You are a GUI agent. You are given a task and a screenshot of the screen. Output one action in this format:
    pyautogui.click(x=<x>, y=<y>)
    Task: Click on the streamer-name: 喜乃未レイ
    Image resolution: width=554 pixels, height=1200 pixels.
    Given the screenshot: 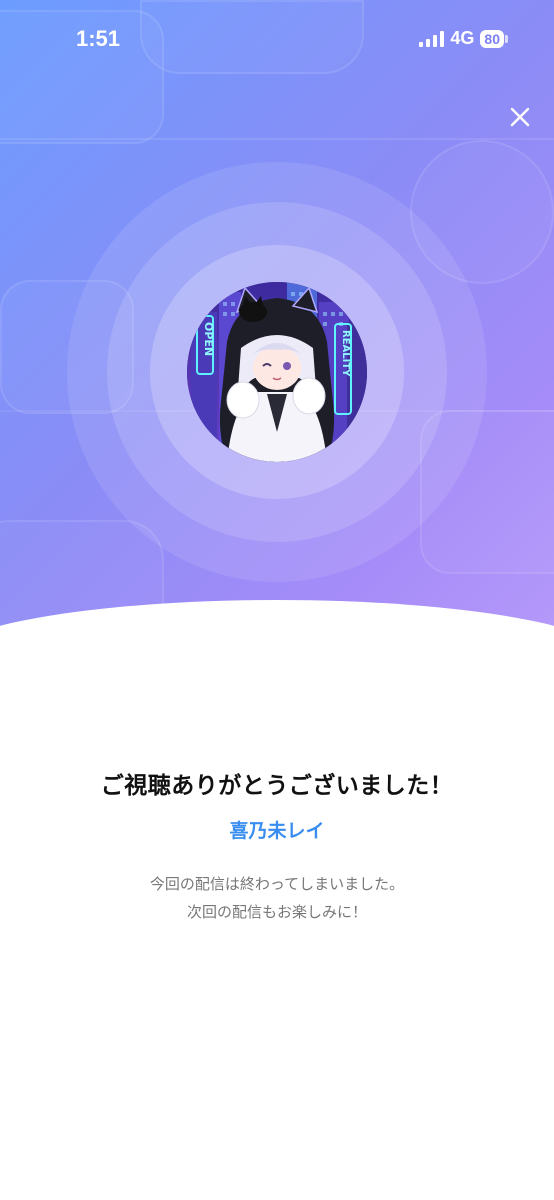 What is the action you would take?
    pyautogui.click(x=277, y=829)
    